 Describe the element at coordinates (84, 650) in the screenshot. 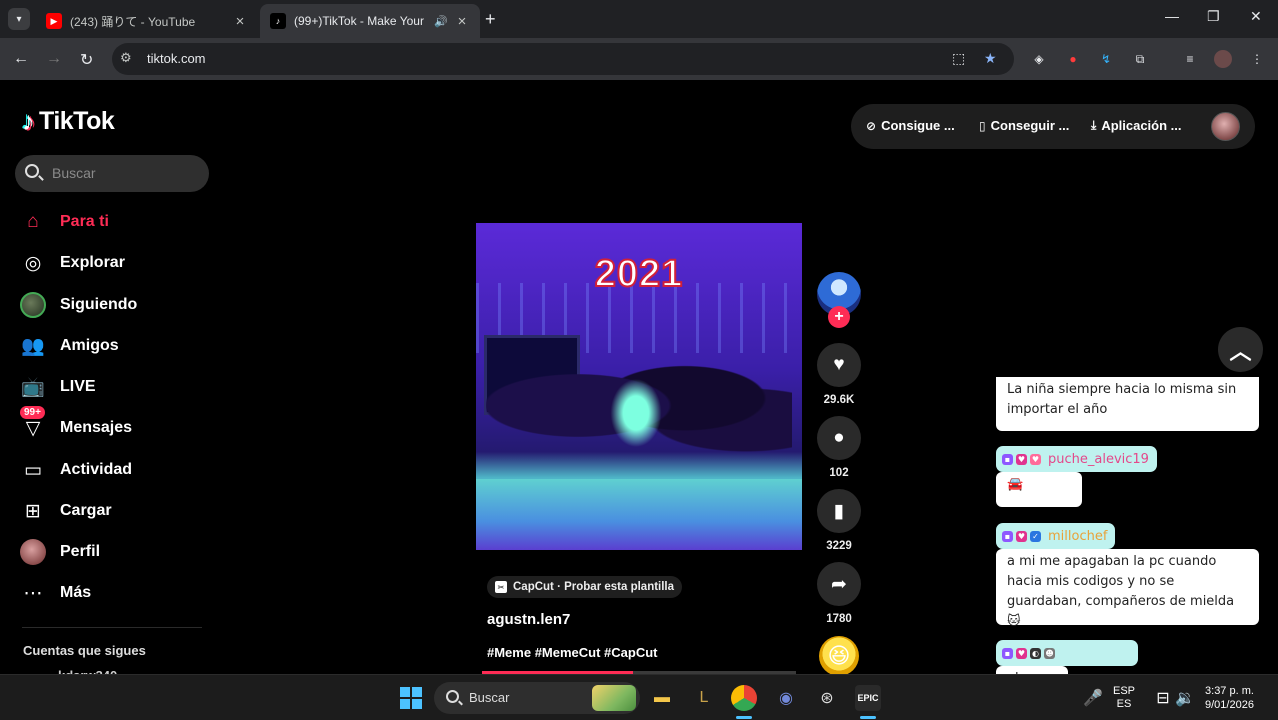

I see `following-section-title: Cuentas que sigues` at that location.